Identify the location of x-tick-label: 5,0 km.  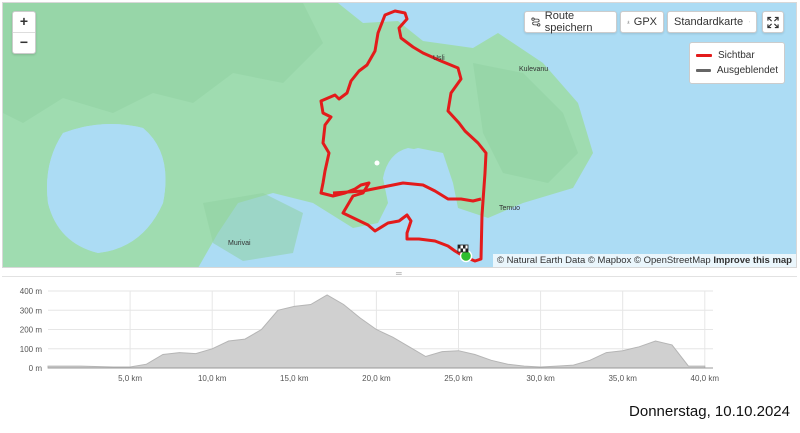
(130, 378).